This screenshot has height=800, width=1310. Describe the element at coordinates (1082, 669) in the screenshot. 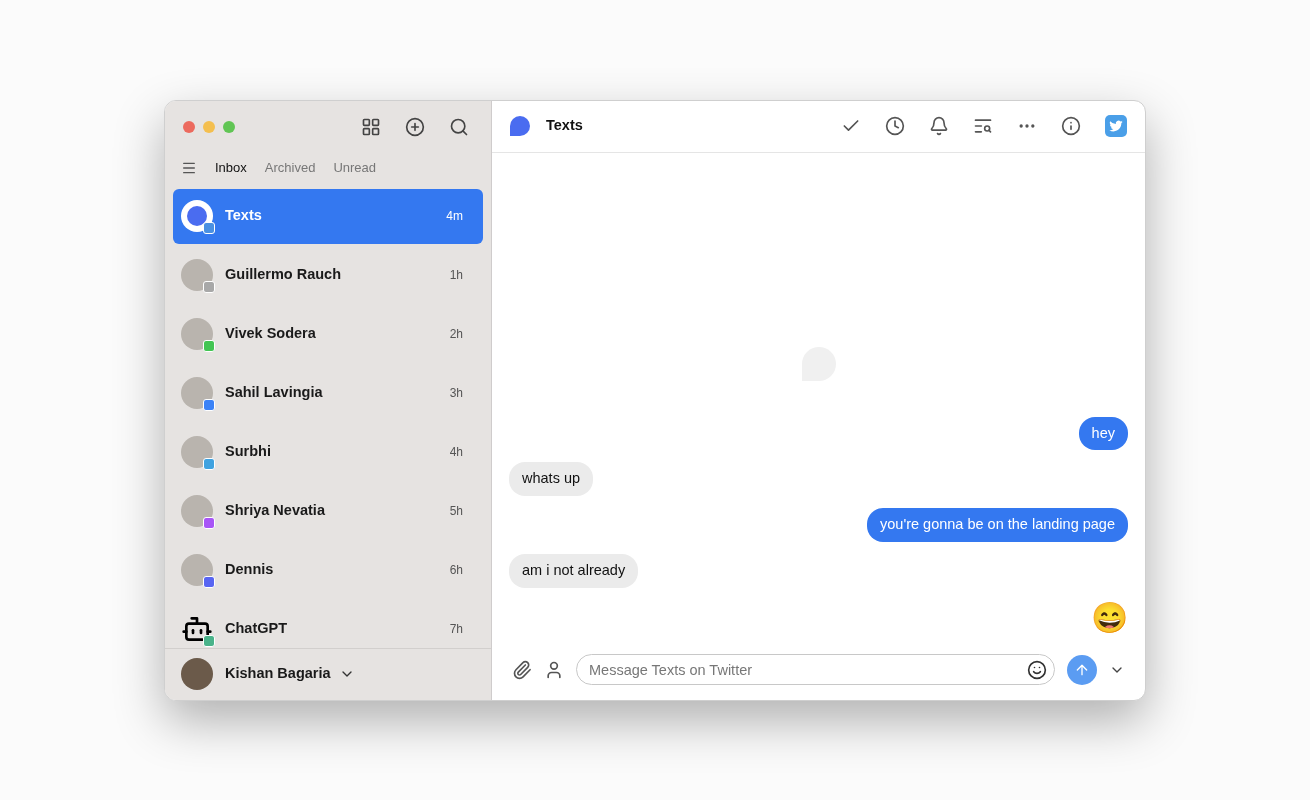

I see `send-button` at that location.